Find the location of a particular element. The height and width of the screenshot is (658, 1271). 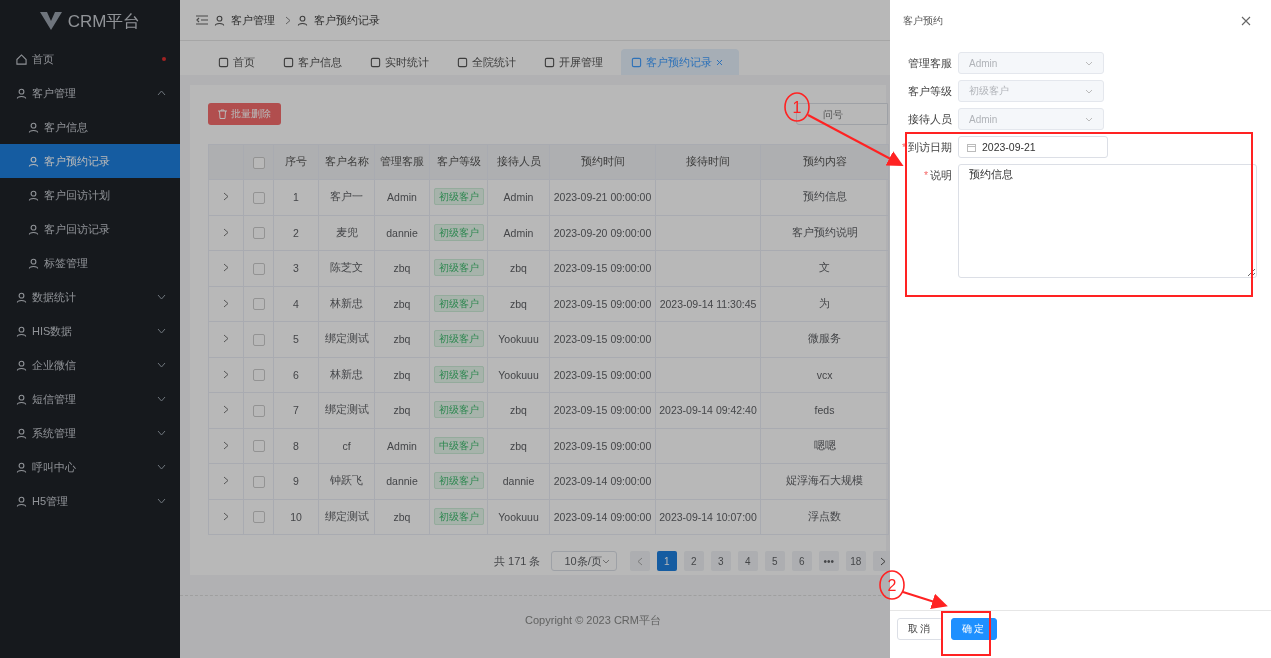

table-cell: 浮点数 is located at coordinates (824, 517).